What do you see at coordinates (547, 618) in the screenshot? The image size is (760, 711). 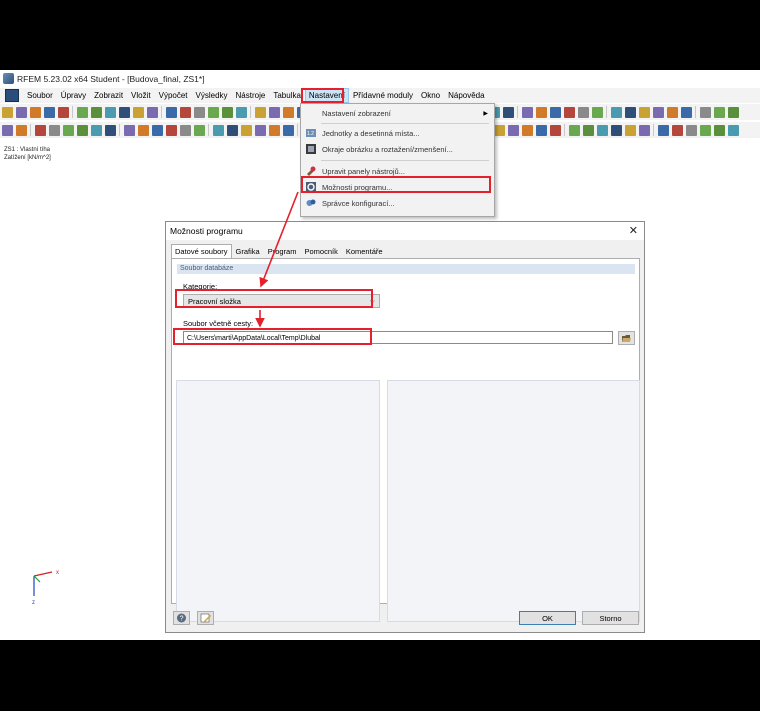 I see `ok-button: OK` at bounding box center [547, 618].